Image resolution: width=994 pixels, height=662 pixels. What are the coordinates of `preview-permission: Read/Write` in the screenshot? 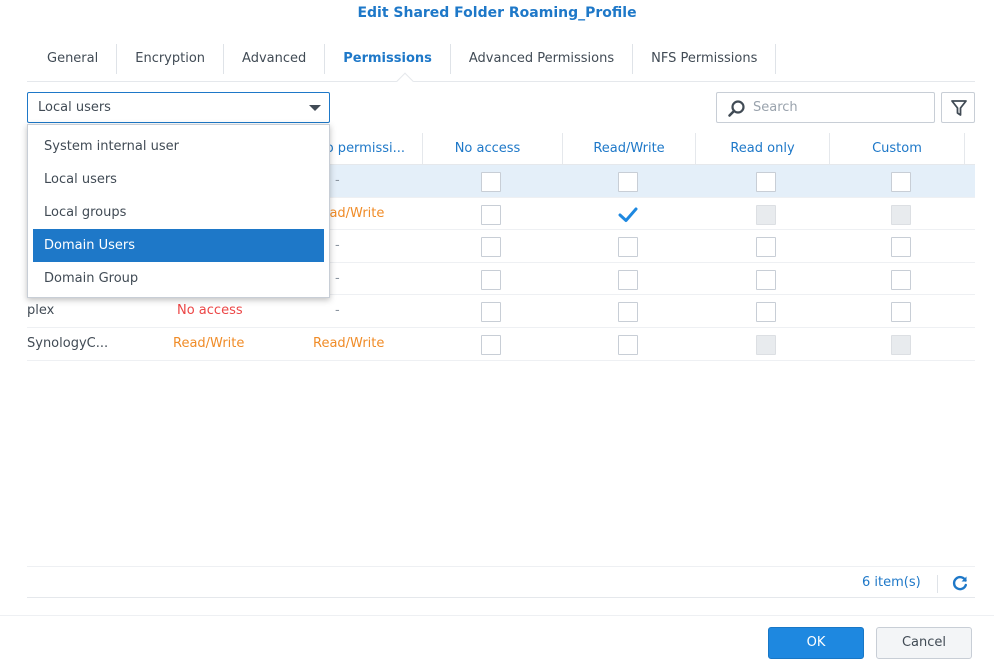 It's located at (209, 343).